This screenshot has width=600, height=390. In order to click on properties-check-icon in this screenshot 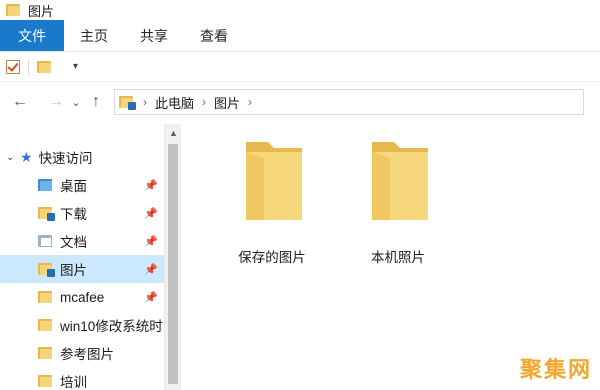, I will do `click(13, 66)`.